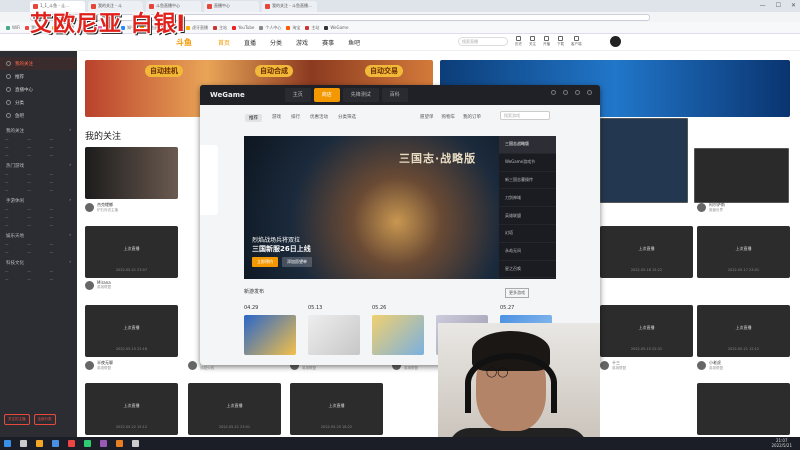  Describe the element at coordinates (234, 409) in the screenshot. I see `stream-card: 上次直播 2022.05.21 23:01` at that location.